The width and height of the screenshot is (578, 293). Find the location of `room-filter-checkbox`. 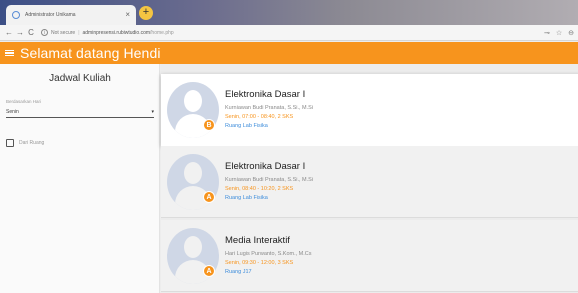

room-filter-checkbox is located at coordinates (10, 143).